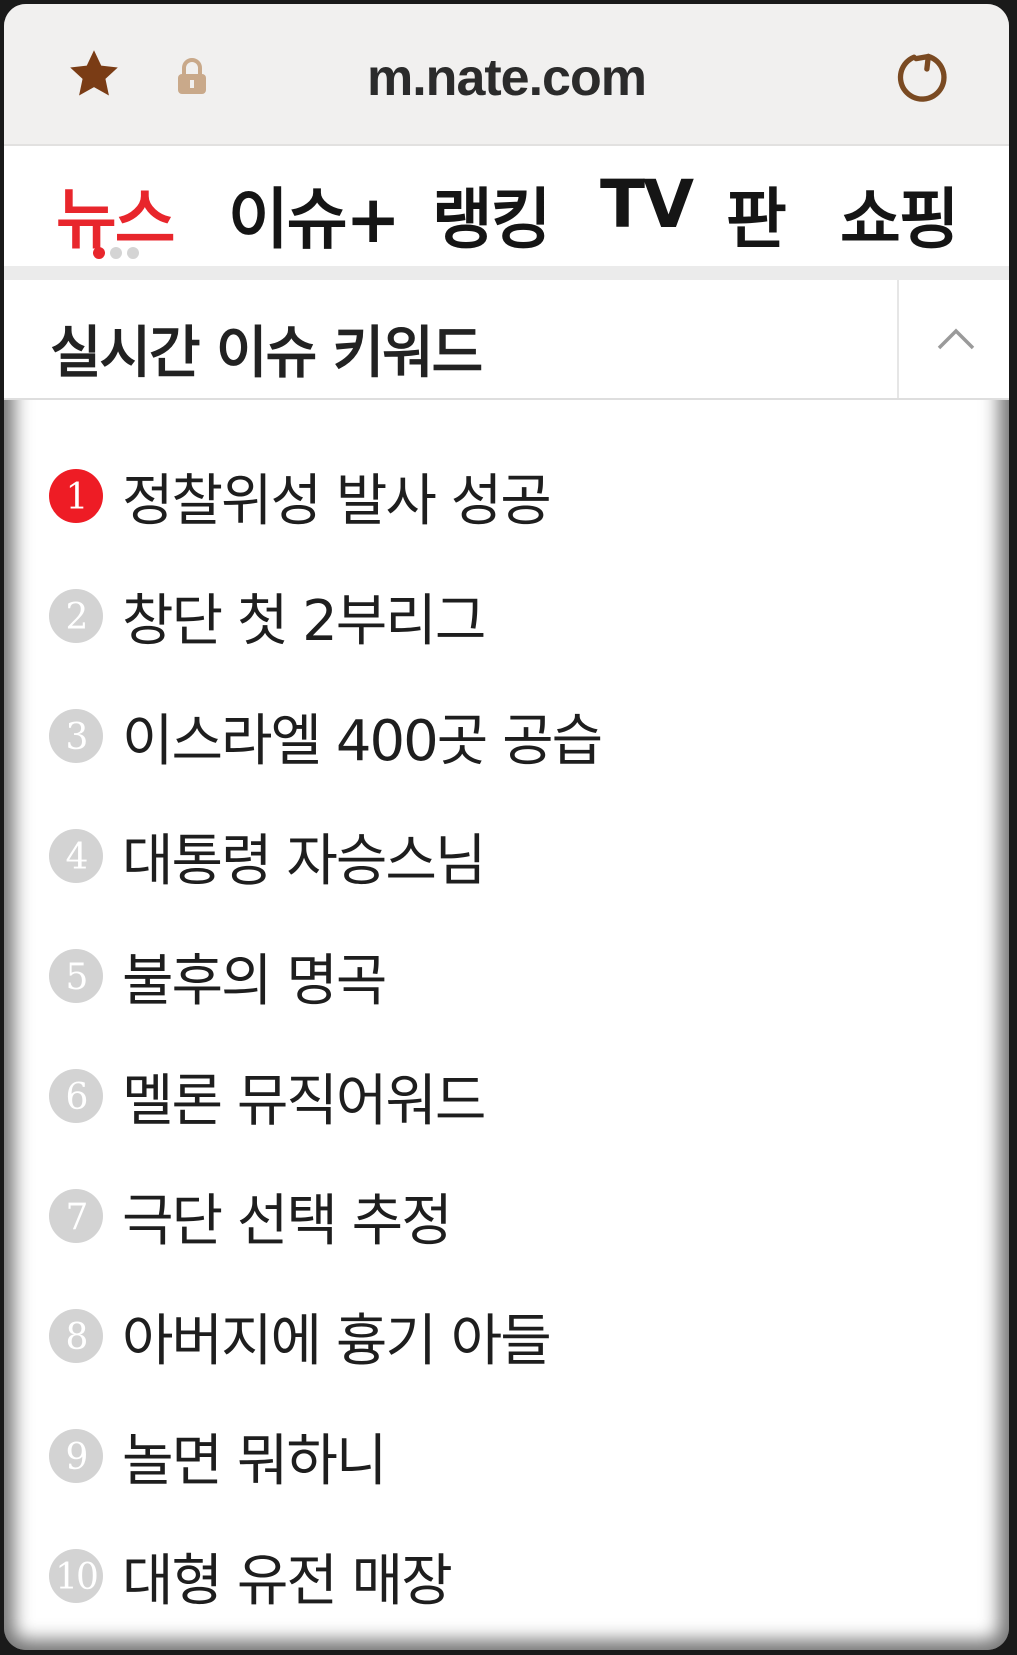  Describe the element at coordinates (506, 974) in the screenshot. I see `keyword-item: 5 불후의 명곡` at that location.